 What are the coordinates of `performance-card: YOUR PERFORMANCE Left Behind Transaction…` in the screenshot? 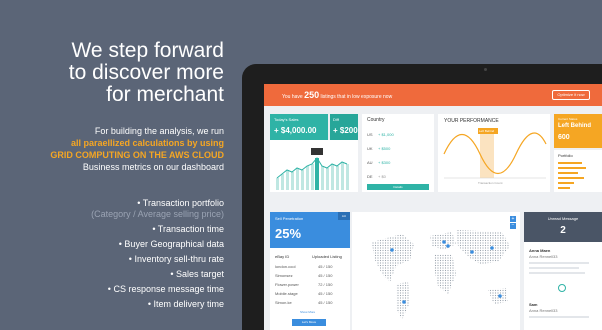 It's located at (494, 153).